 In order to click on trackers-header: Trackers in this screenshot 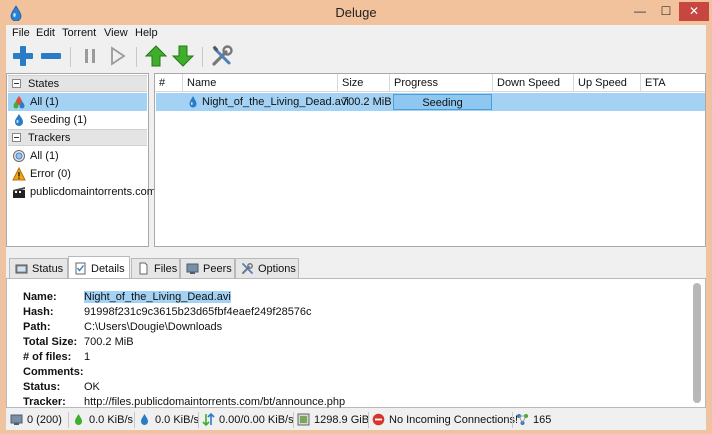, I will do `click(77, 137)`.